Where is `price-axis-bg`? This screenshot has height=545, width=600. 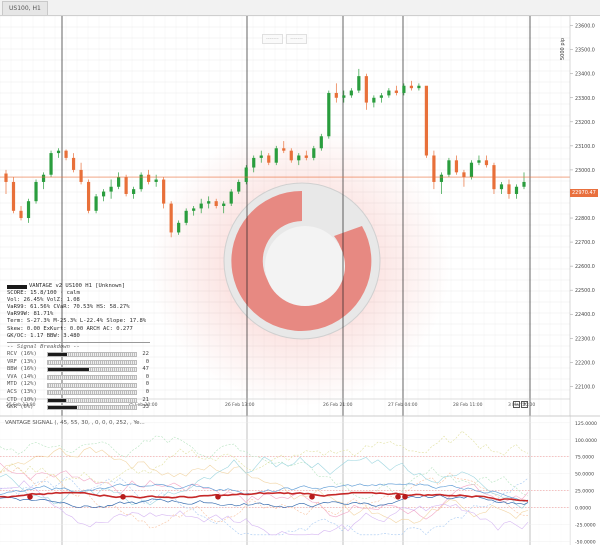 price-axis-bg is located at coordinates (585, 280).